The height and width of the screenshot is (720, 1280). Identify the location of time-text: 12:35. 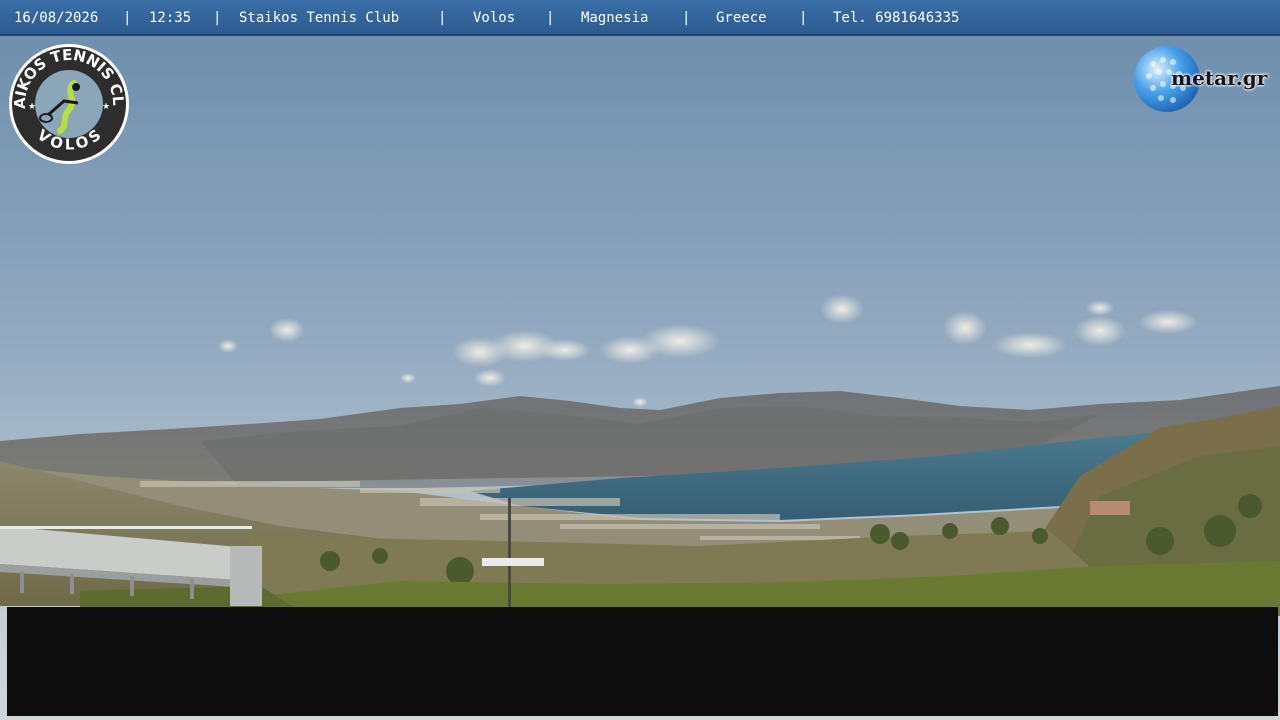
(170, 18).